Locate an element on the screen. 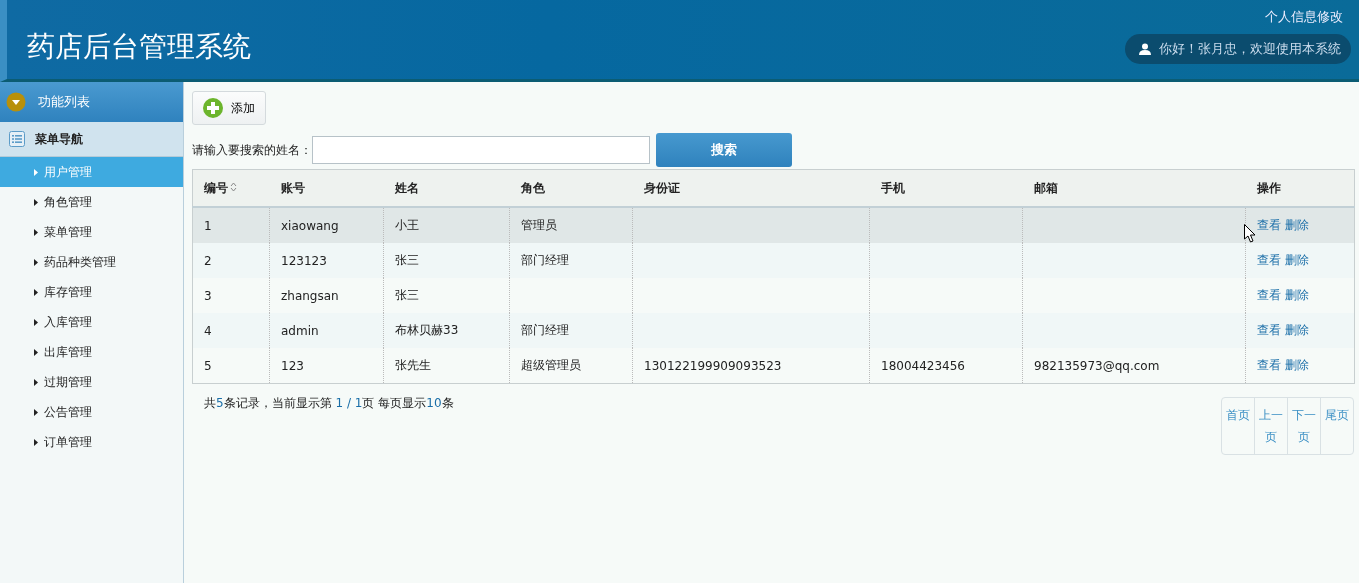 The image size is (1359, 583). sidebar-item: 出库管理 is located at coordinates (91, 352).